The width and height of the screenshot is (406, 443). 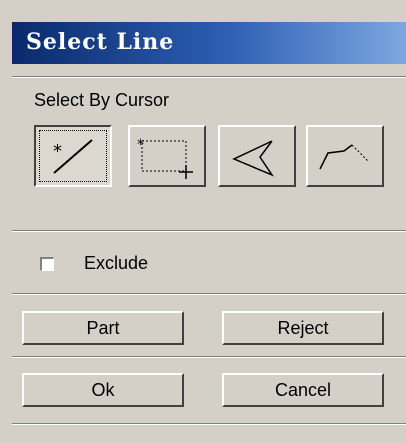 I want to click on reject-button: Reject, so click(x=303, y=328).